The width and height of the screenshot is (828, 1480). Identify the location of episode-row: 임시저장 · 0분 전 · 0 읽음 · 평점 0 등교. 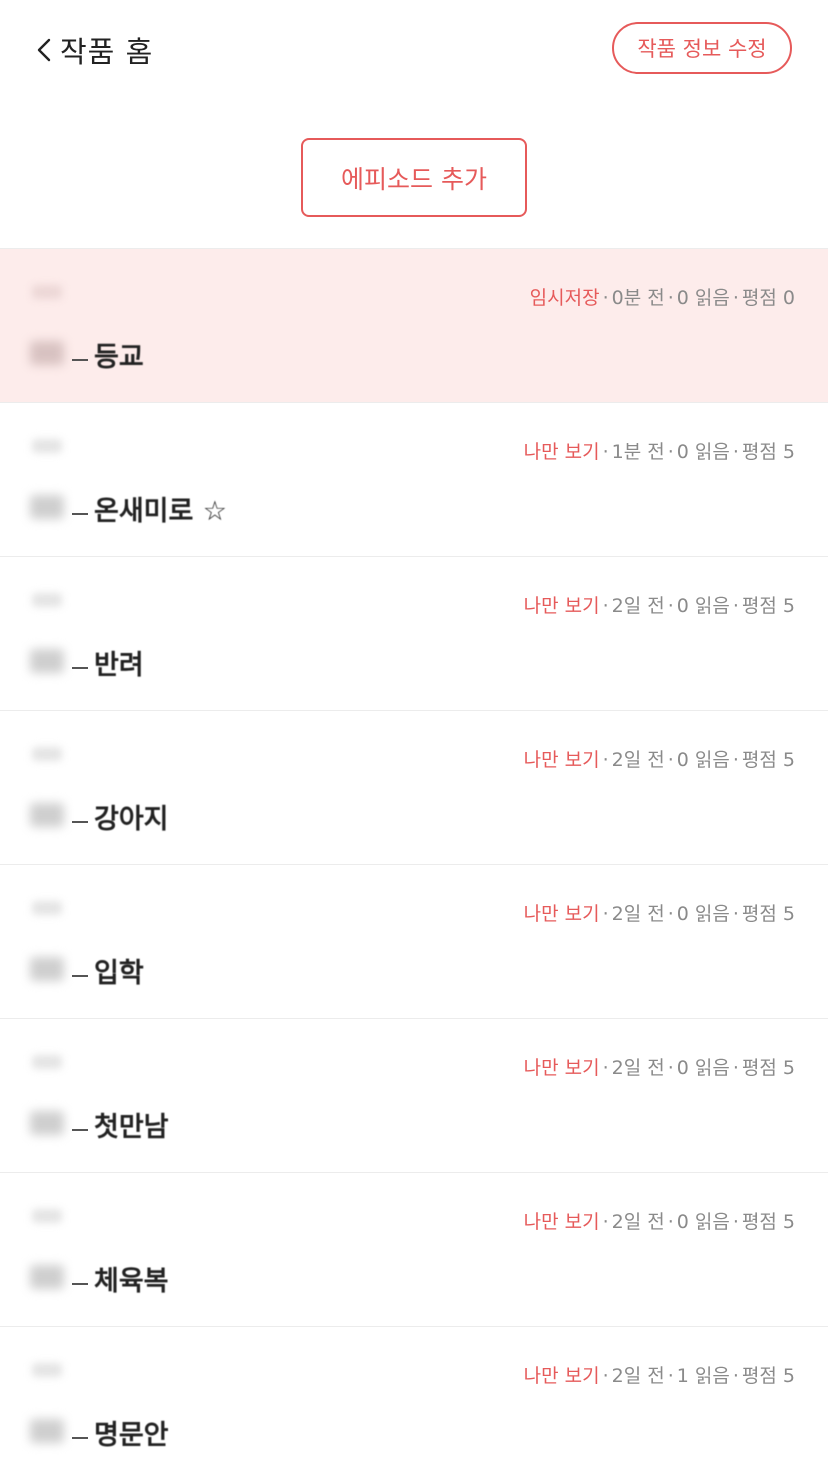
(414, 325).